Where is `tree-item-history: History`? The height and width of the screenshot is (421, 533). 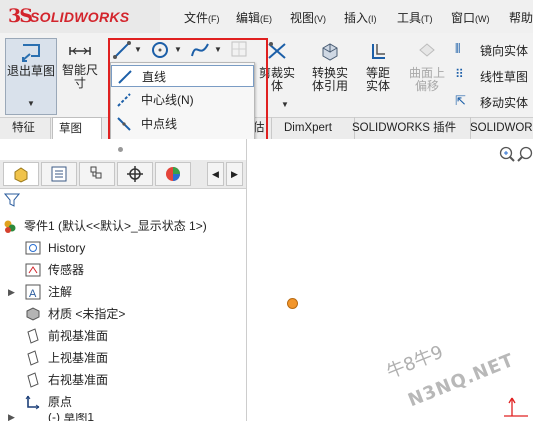 tree-item-history: History is located at coordinates (120, 248).